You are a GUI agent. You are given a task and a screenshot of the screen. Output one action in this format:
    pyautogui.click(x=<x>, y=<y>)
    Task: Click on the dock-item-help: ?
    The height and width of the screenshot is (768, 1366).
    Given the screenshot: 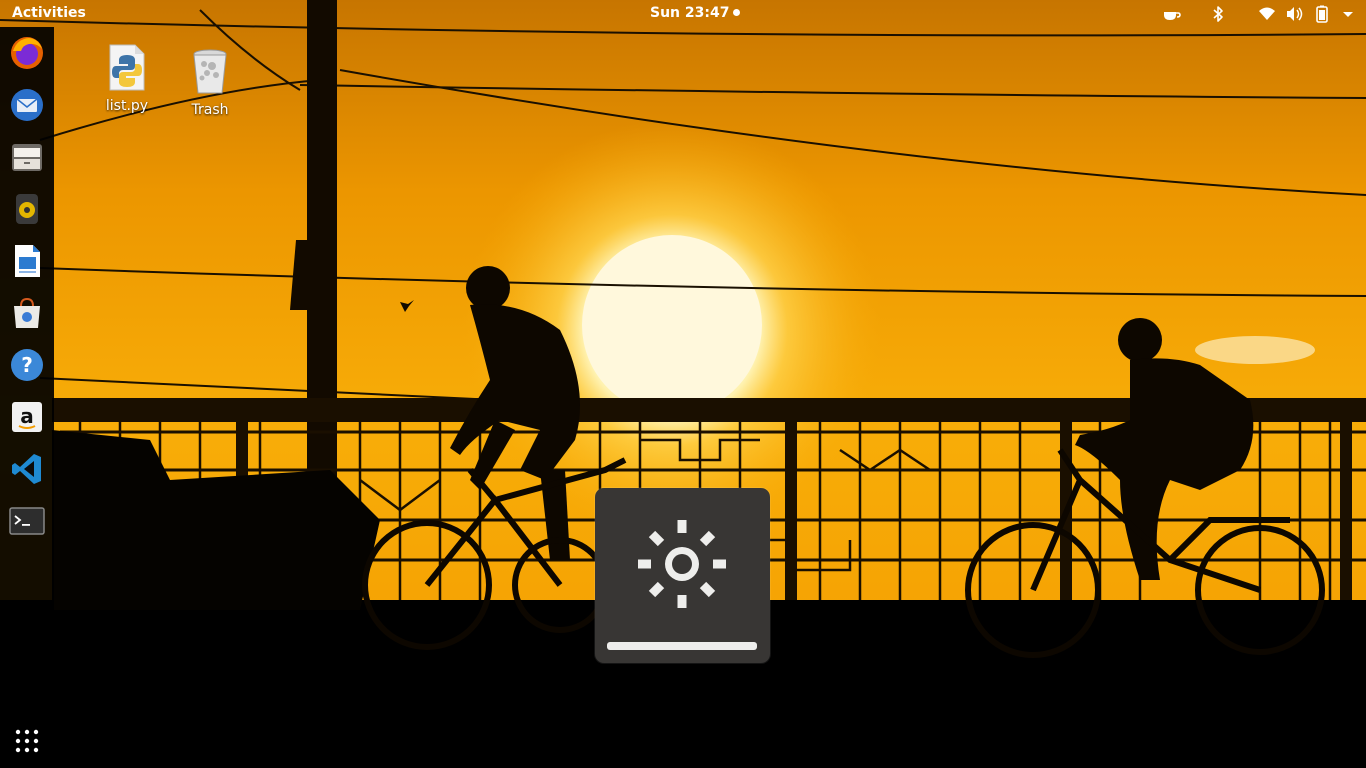 What is the action you would take?
    pyautogui.click(x=27, y=365)
    